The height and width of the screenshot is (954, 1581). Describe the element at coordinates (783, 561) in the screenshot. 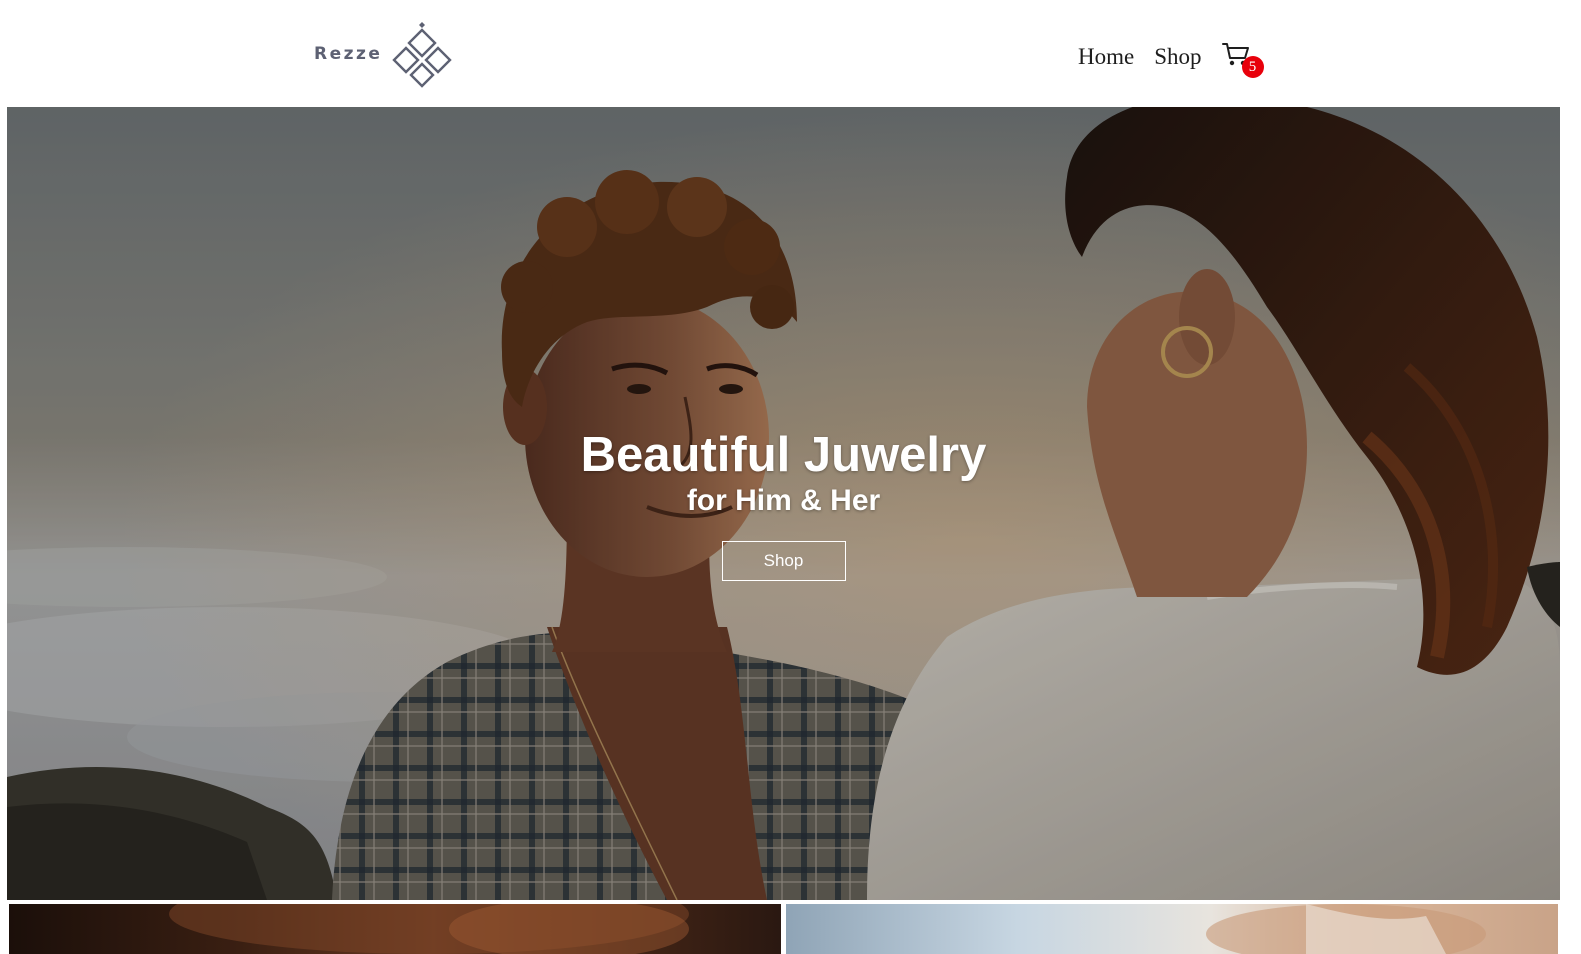

I see `hero-shop-button: Shop` at that location.